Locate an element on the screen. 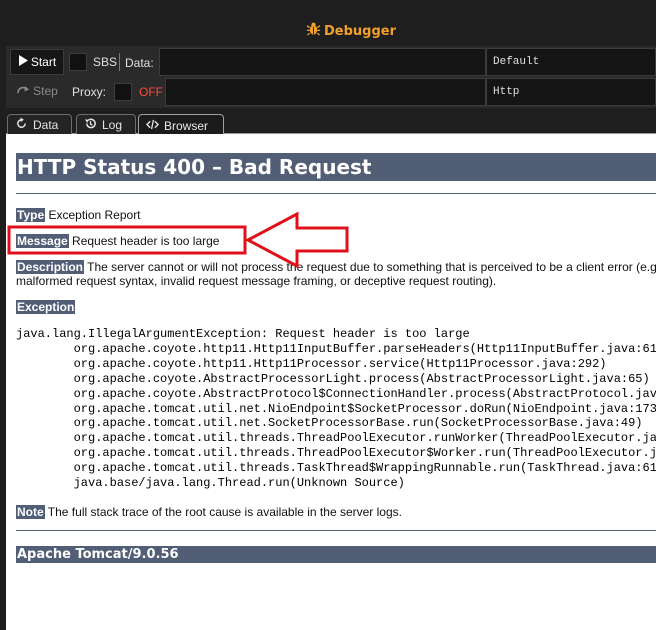 This screenshot has height=630, width=656. tab-data: Data is located at coordinates (39, 124).